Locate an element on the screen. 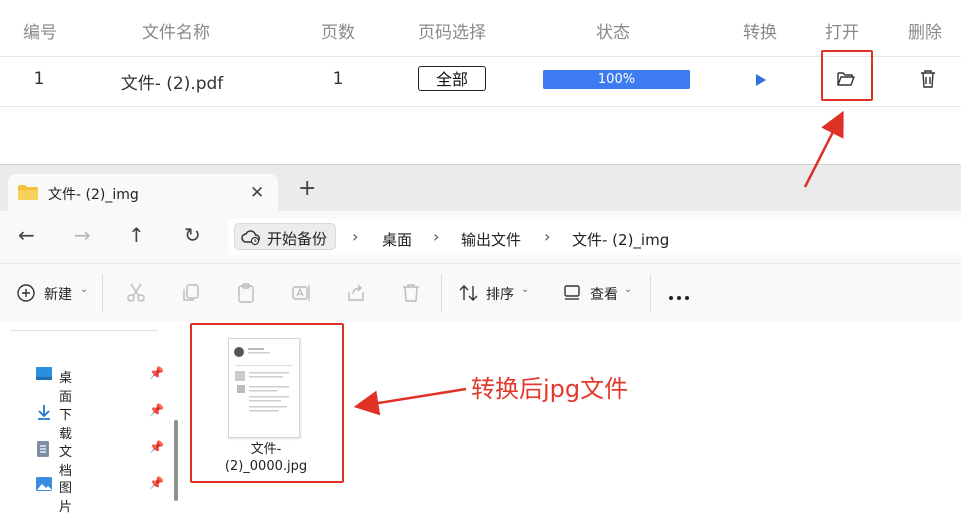  copy-icon is located at coordinates (191, 295).